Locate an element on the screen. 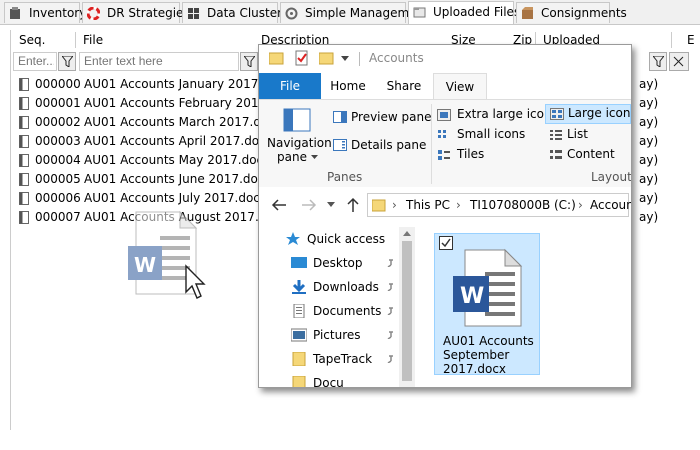  small-icons-option: Small icons is located at coordinates (490, 135).